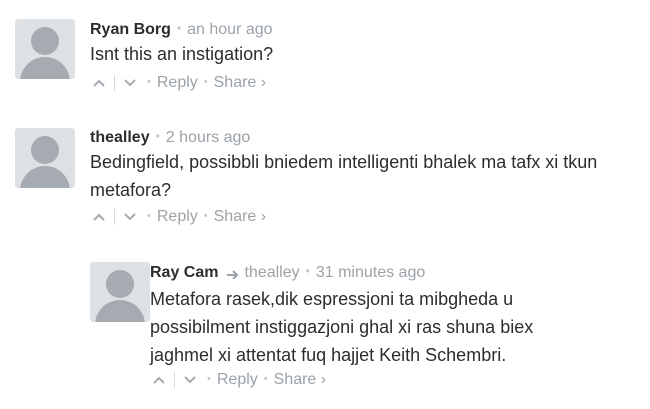 The image size is (650, 409). I want to click on comment-author: thealley, so click(120, 137).